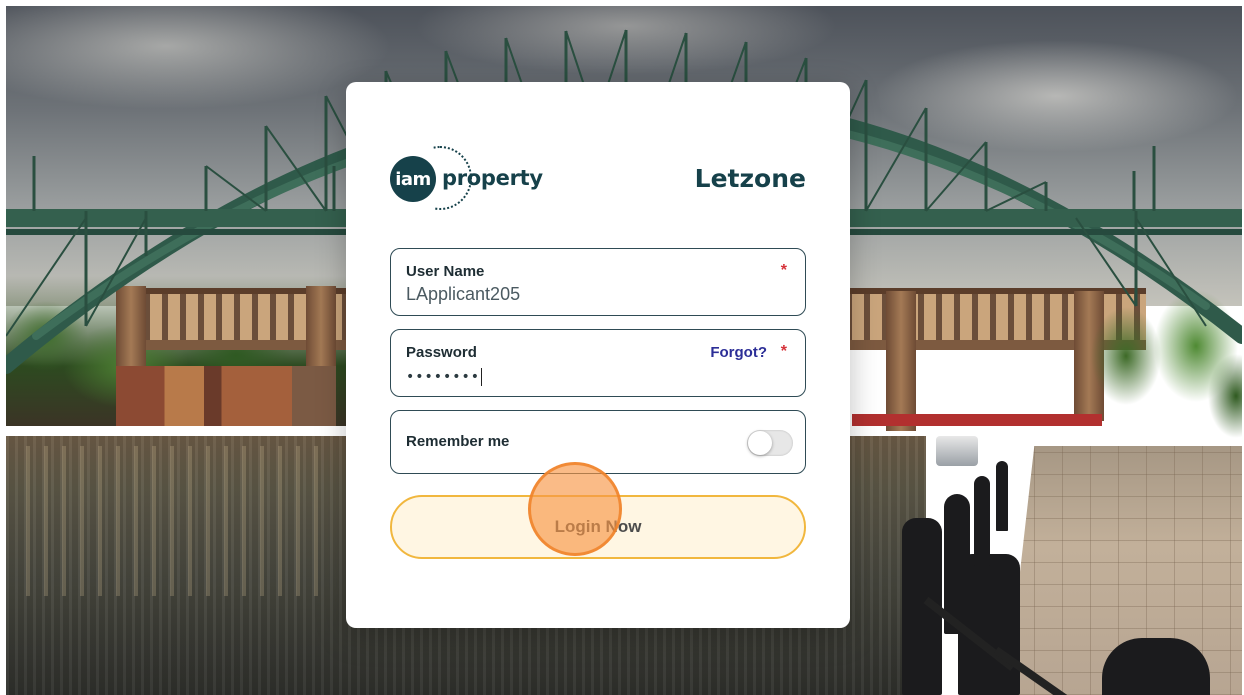 Image resolution: width=1244 pixels, height=695 pixels. Describe the element at coordinates (586, 294) in the screenshot. I see `username-input` at that location.